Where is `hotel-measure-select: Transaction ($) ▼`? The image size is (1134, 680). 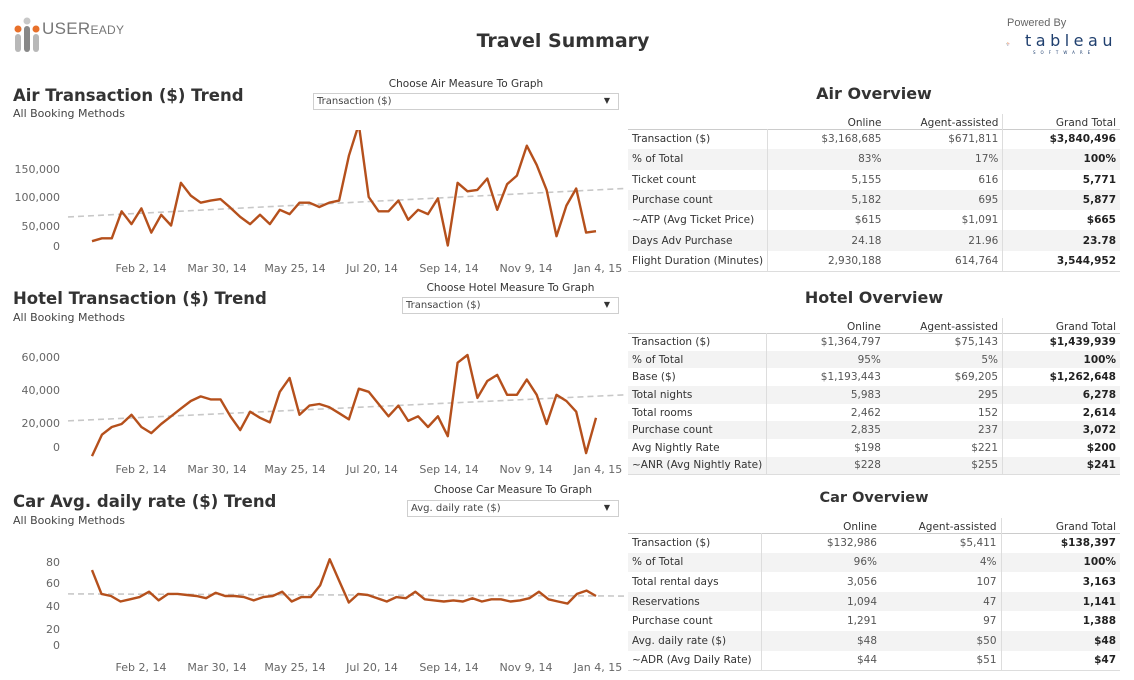
hotel-measure-select: Transaction ($) ▼ is located at coordinates (510, 305).